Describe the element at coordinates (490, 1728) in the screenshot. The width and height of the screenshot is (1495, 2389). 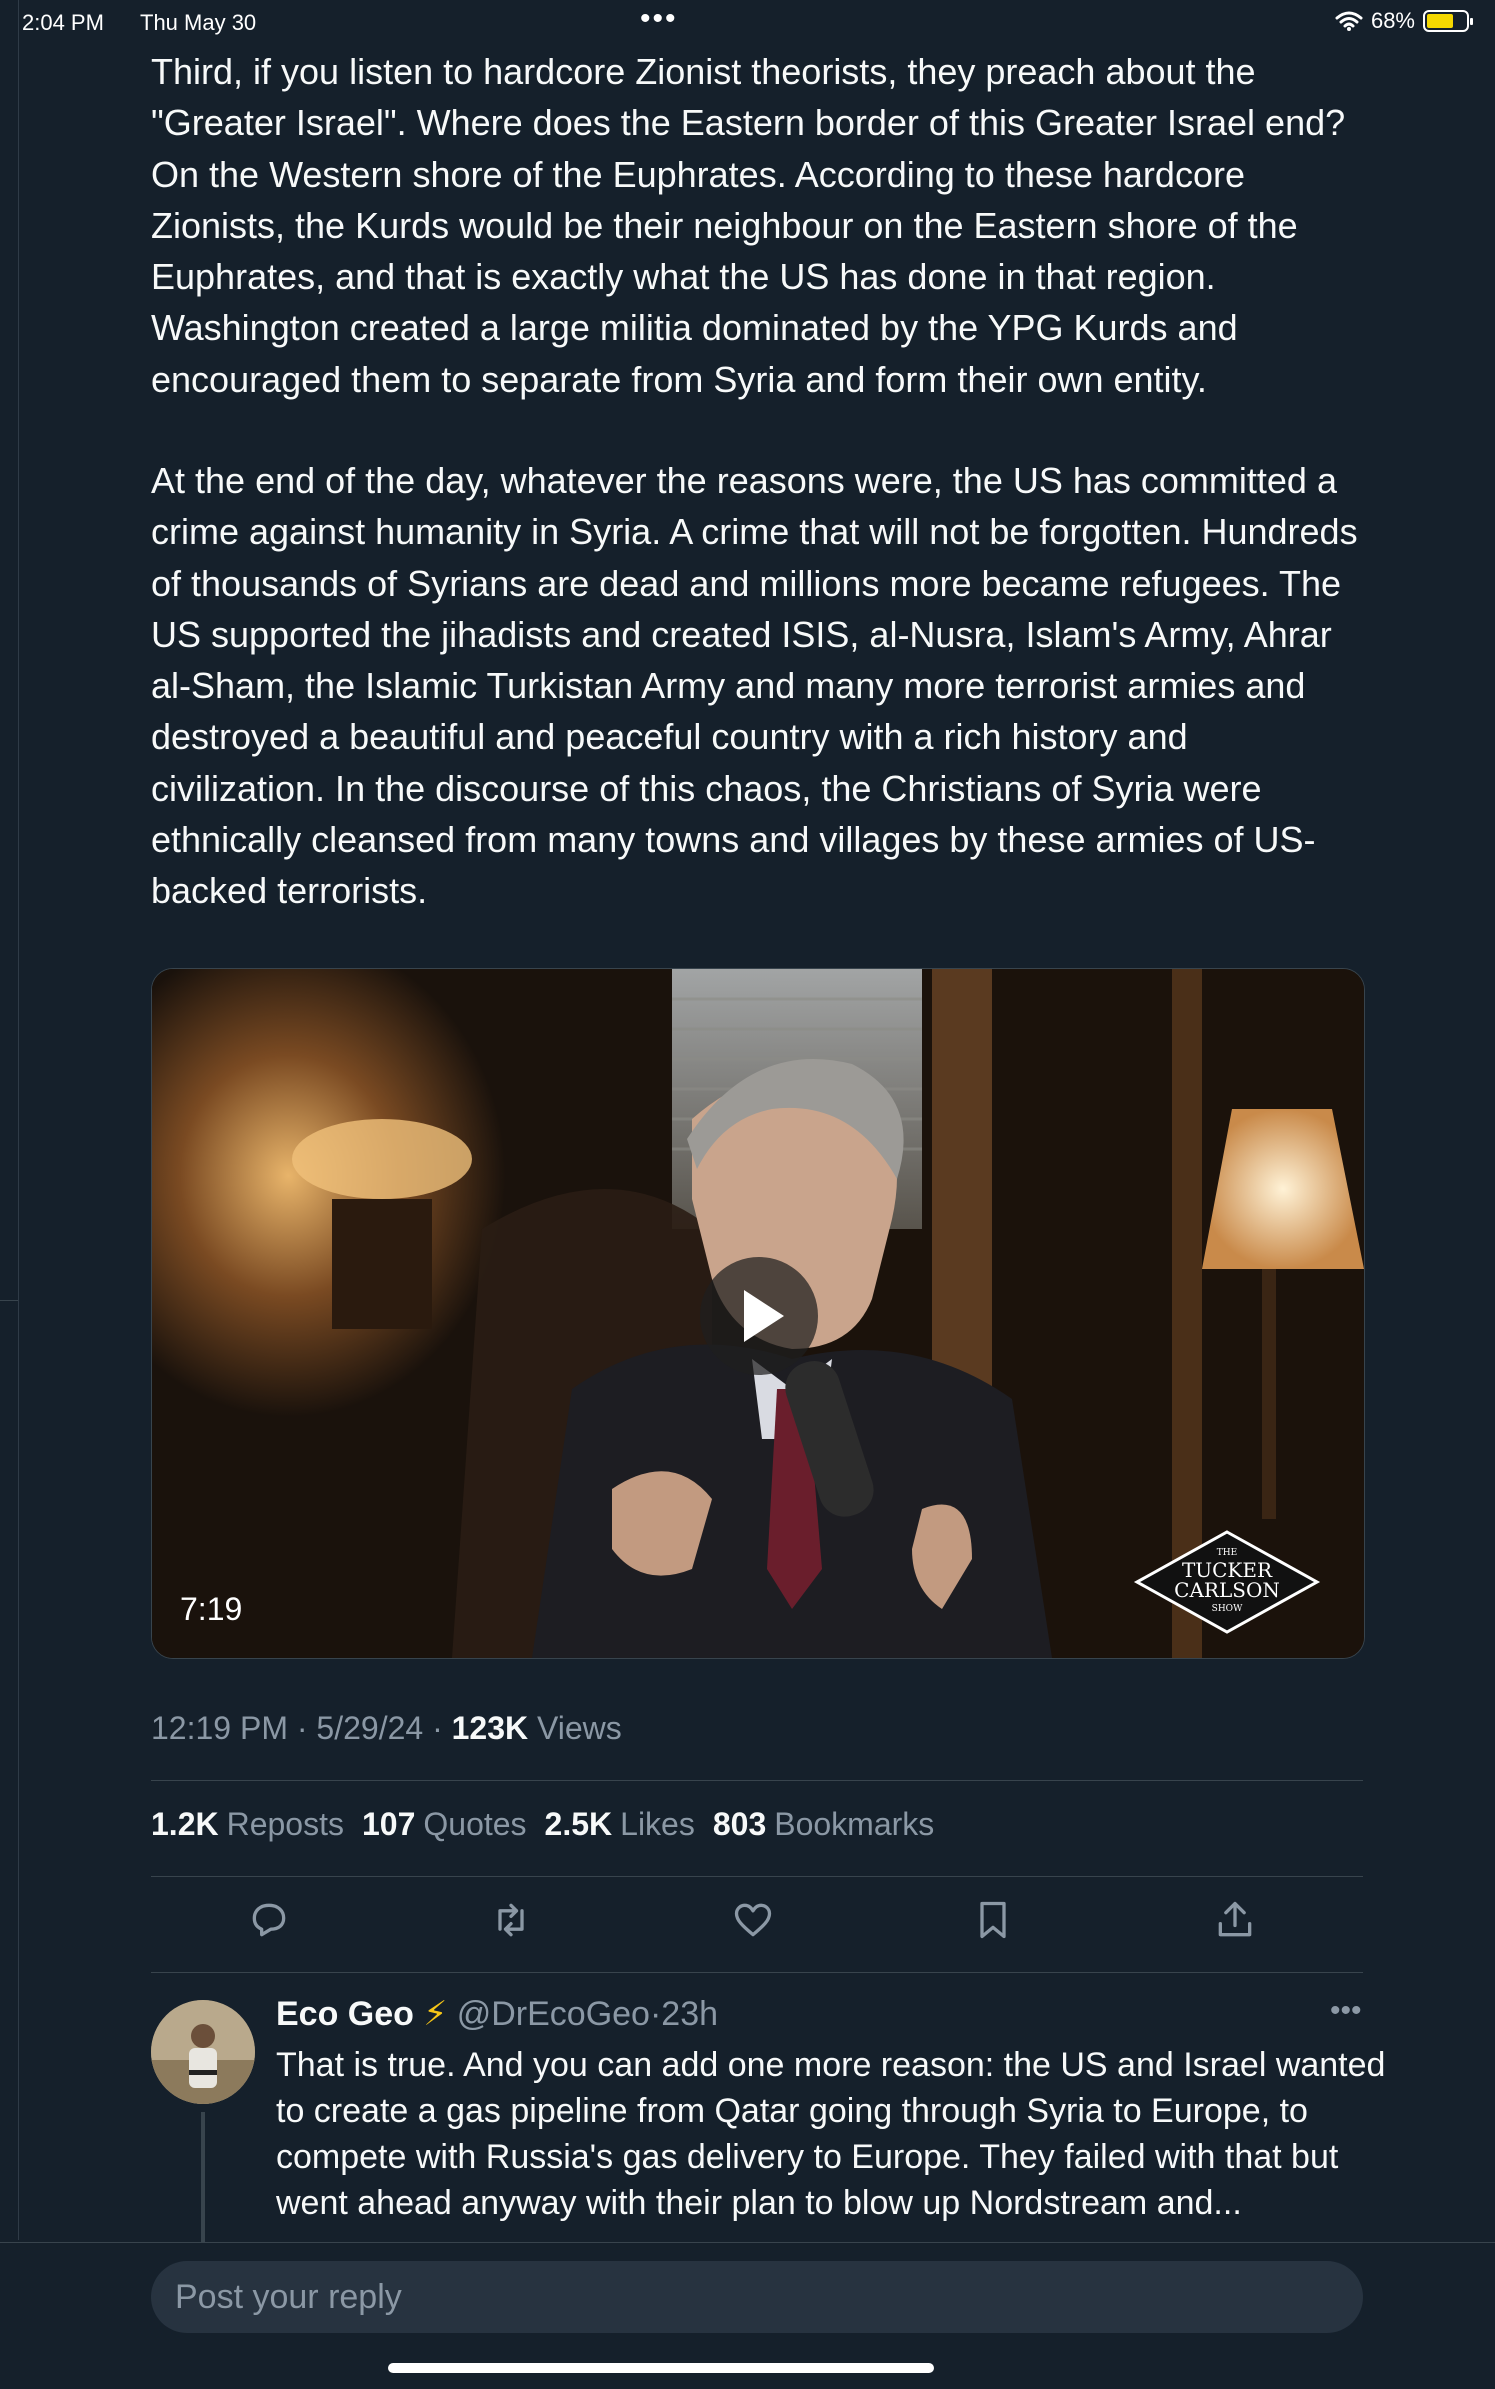
I see `views-count: 123K` at that location.